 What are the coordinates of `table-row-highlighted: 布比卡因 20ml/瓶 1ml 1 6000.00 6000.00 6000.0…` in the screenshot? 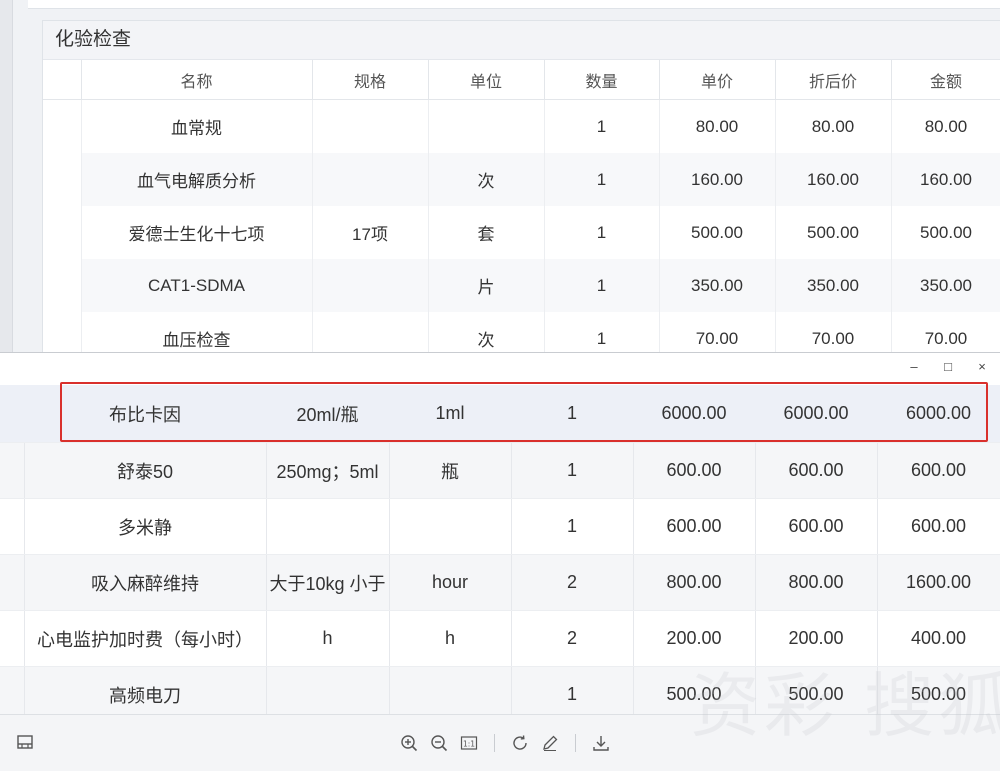 It's located at (500, 414).